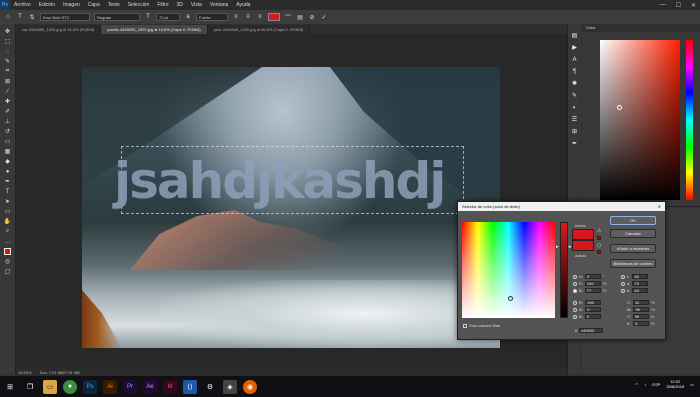 This screenshot has width=700, height=397. What do you see at coordinates (640, 316) in the screenshot?
I see `y-input: 99` at bounding box center [640, 316].